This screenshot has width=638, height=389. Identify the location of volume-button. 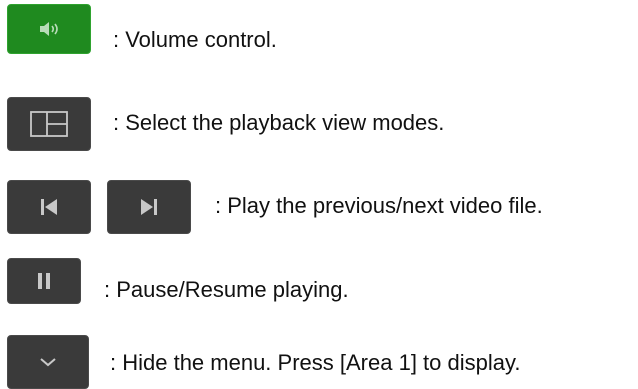
(49, 29).